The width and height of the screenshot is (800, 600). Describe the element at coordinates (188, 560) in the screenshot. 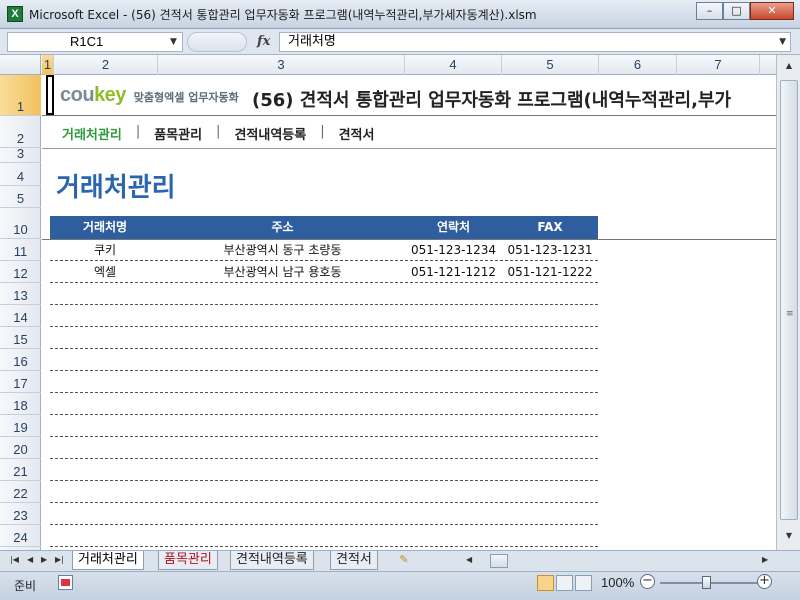

I see `sheet-tab-items: 품목관리` at that location.